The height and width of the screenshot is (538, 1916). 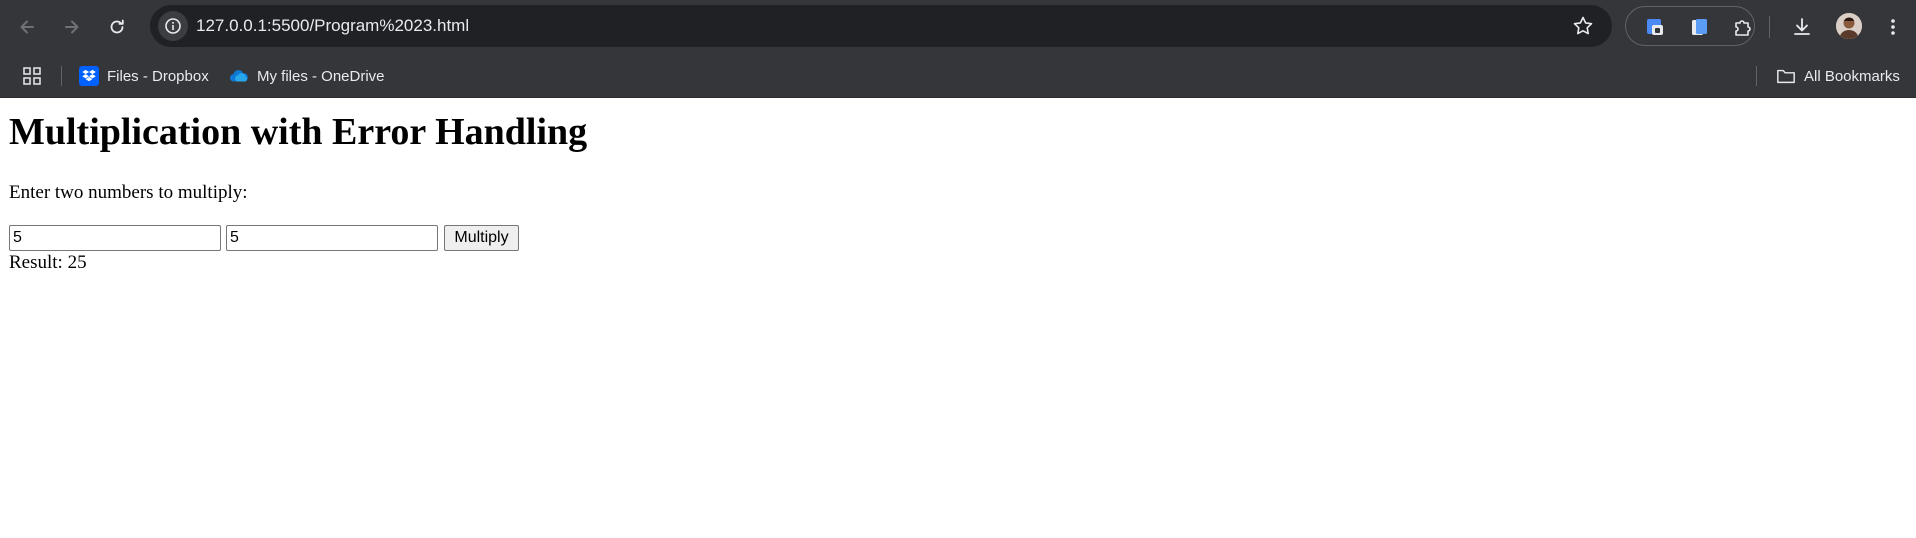 I want to click on apps-grid-icon, so click(x=32, y=76).